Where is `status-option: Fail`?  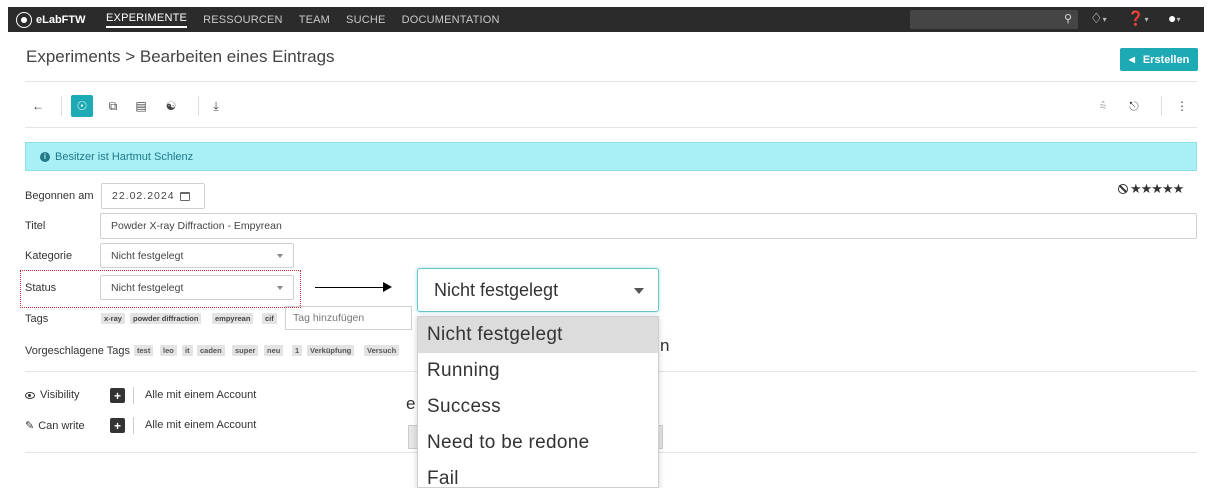
status-option: Fail is located at coordinates (538, 474).